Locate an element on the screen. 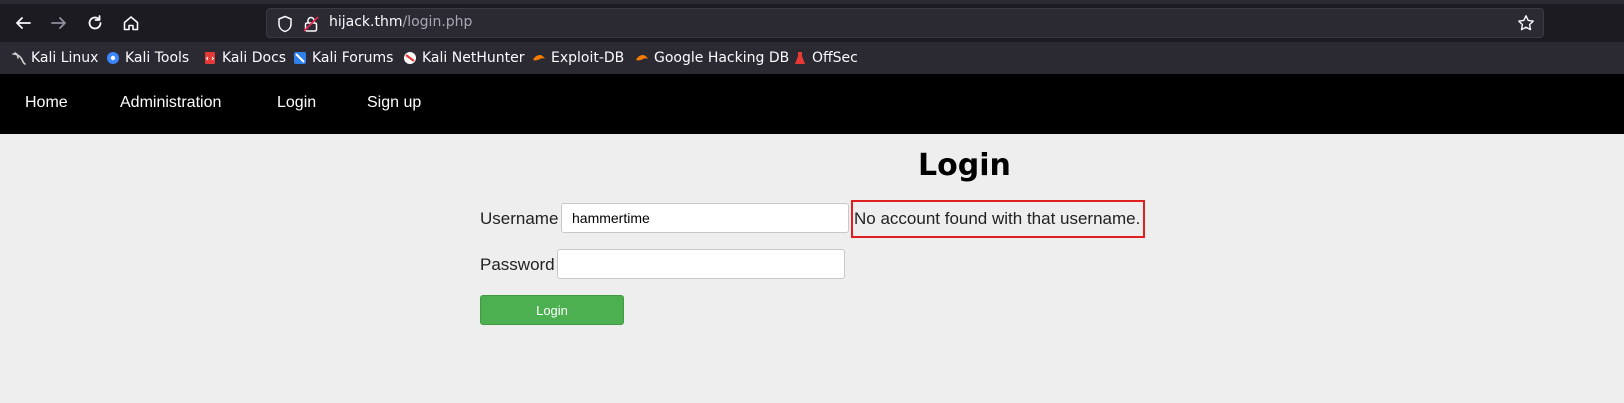 The width and height of the screenshot is (1624, 403). username-label: Username is located at coordinates (519, 218).